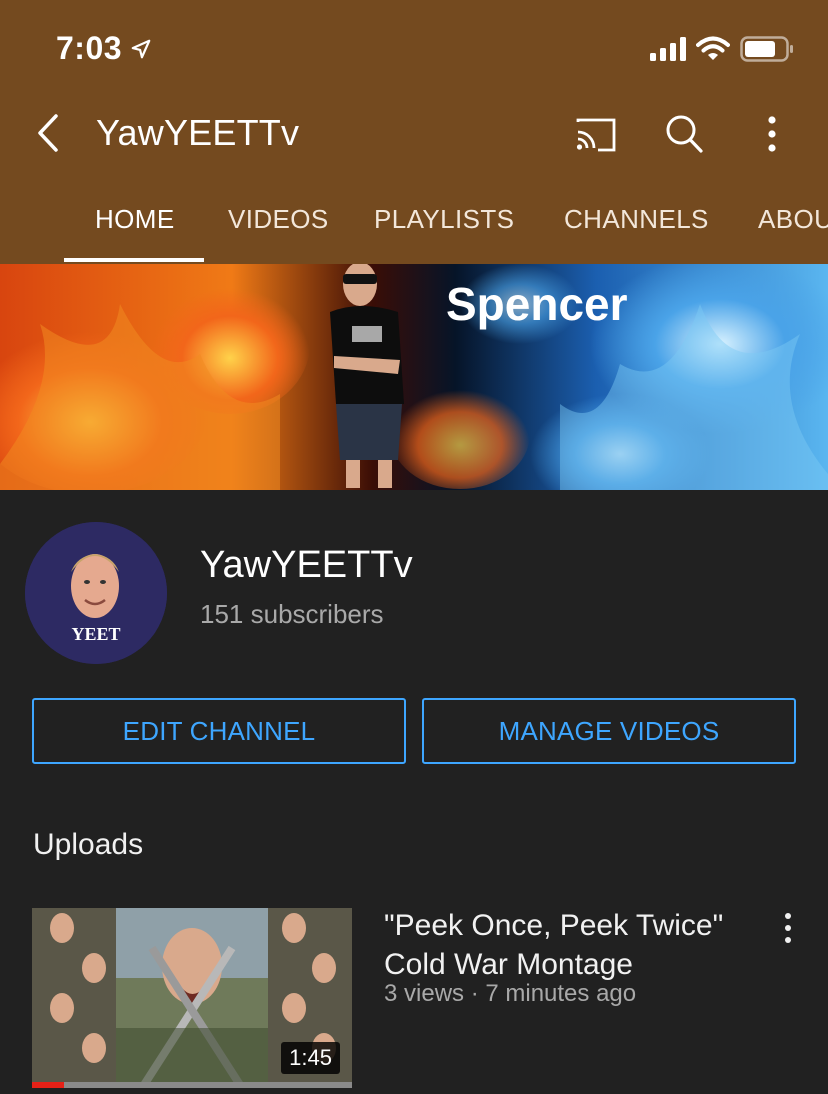  I want to click on search-icon, so click(684, 134).